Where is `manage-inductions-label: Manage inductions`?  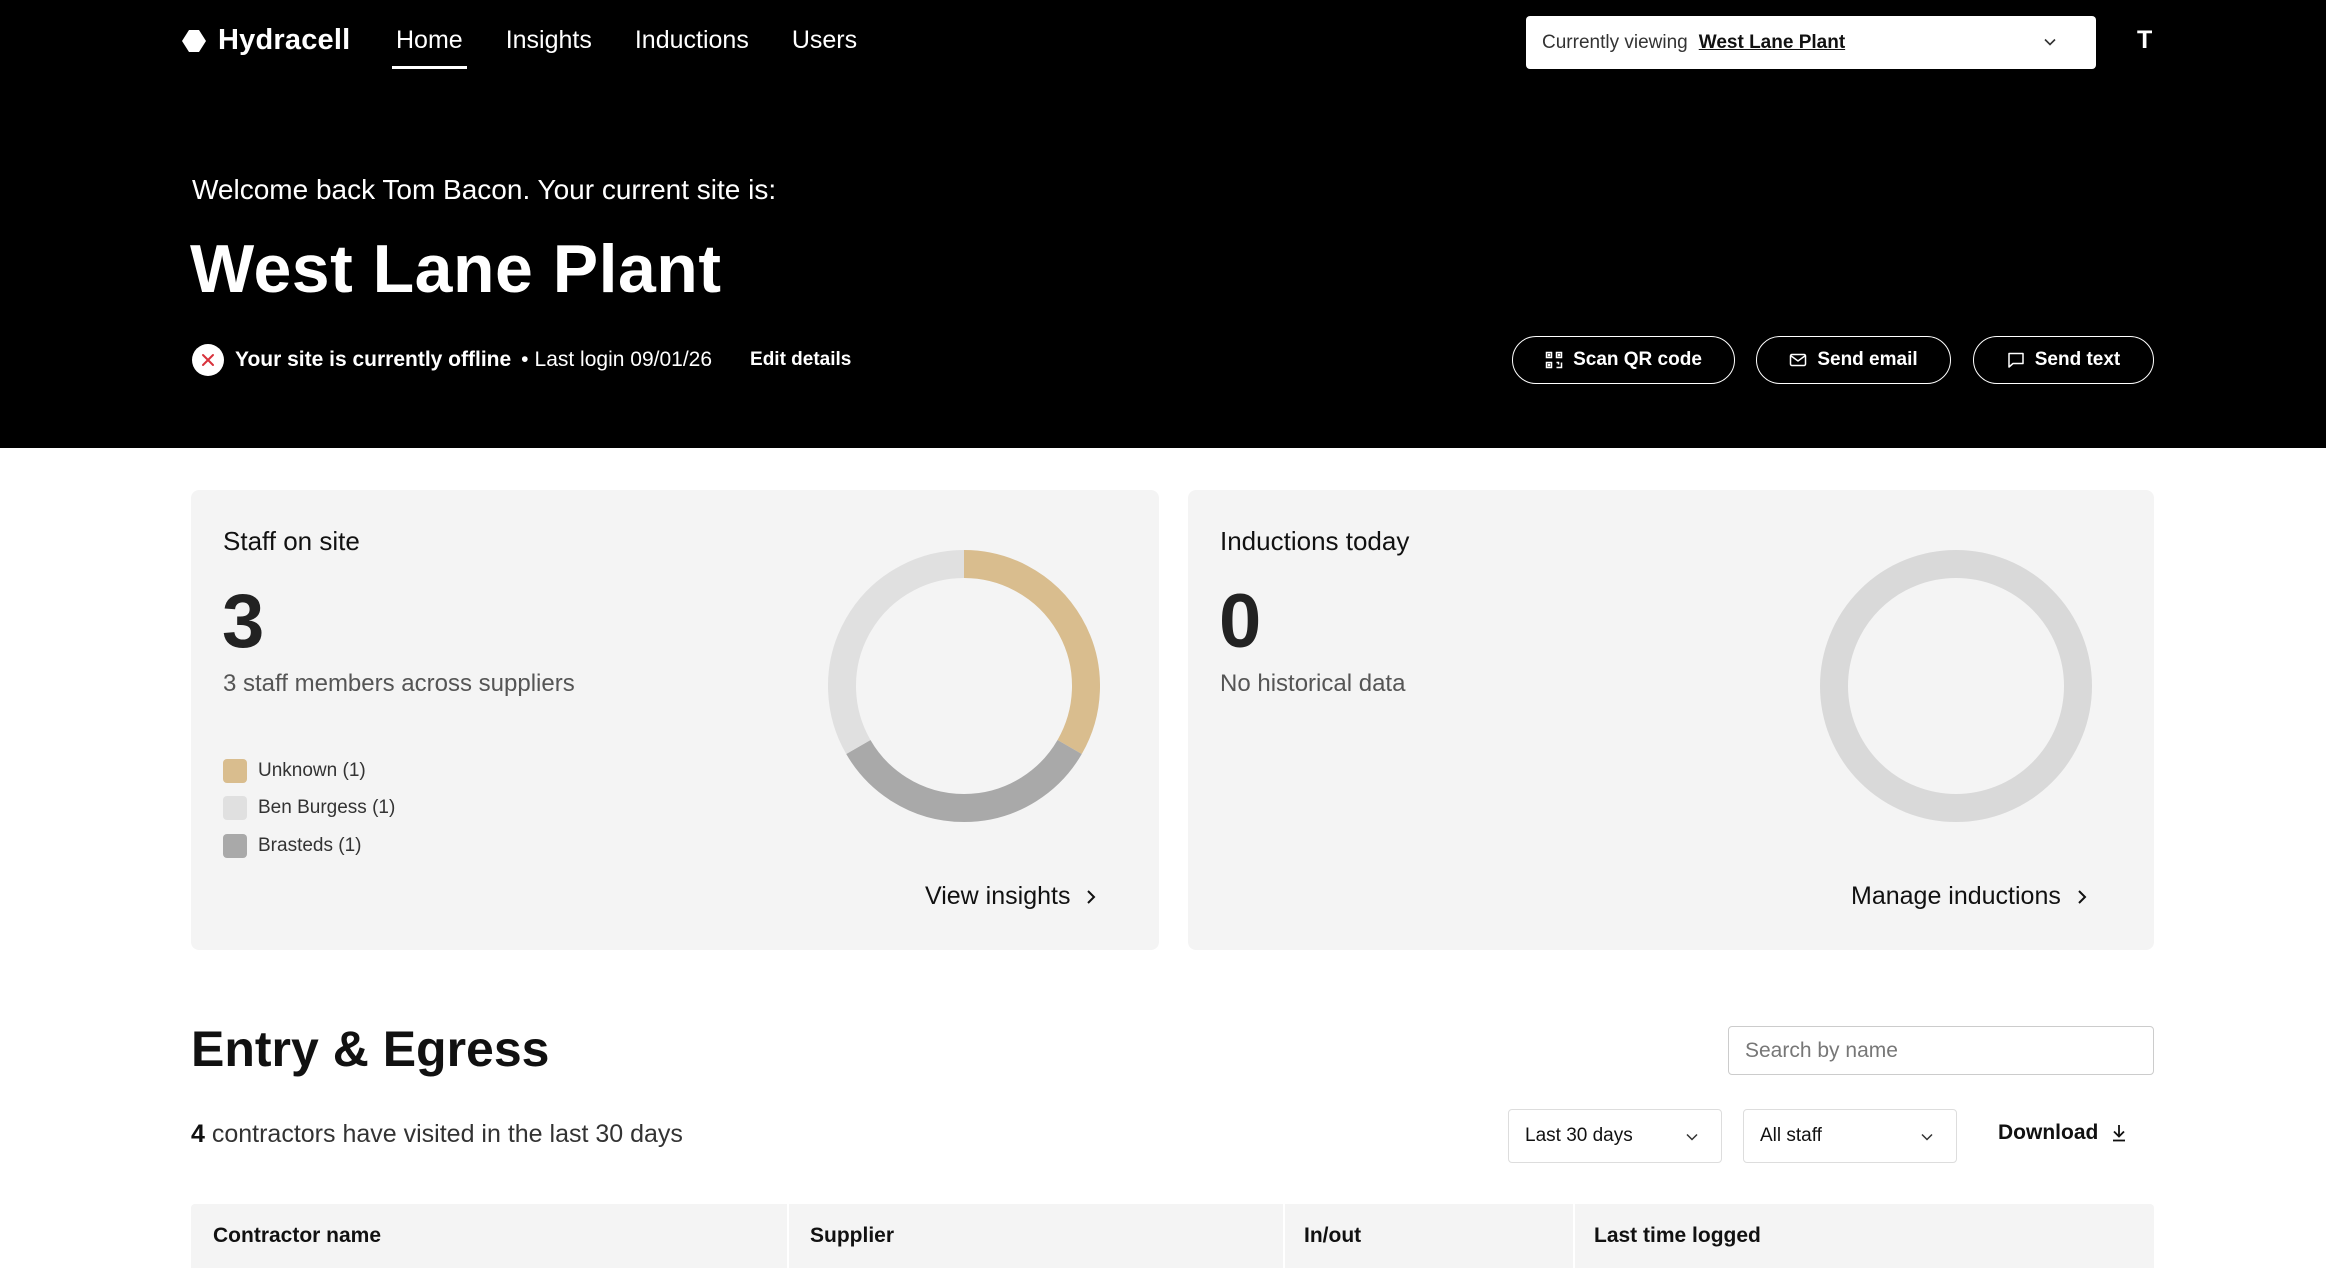 manage-inductions-label: Manage inductions is located at coordinates (1956, 896).